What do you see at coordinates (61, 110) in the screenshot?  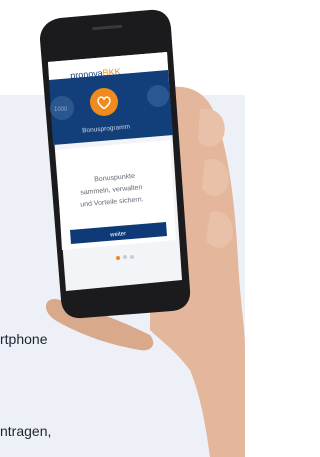 I see `badge-left-value: 1000` at bounding box center [61, 110].